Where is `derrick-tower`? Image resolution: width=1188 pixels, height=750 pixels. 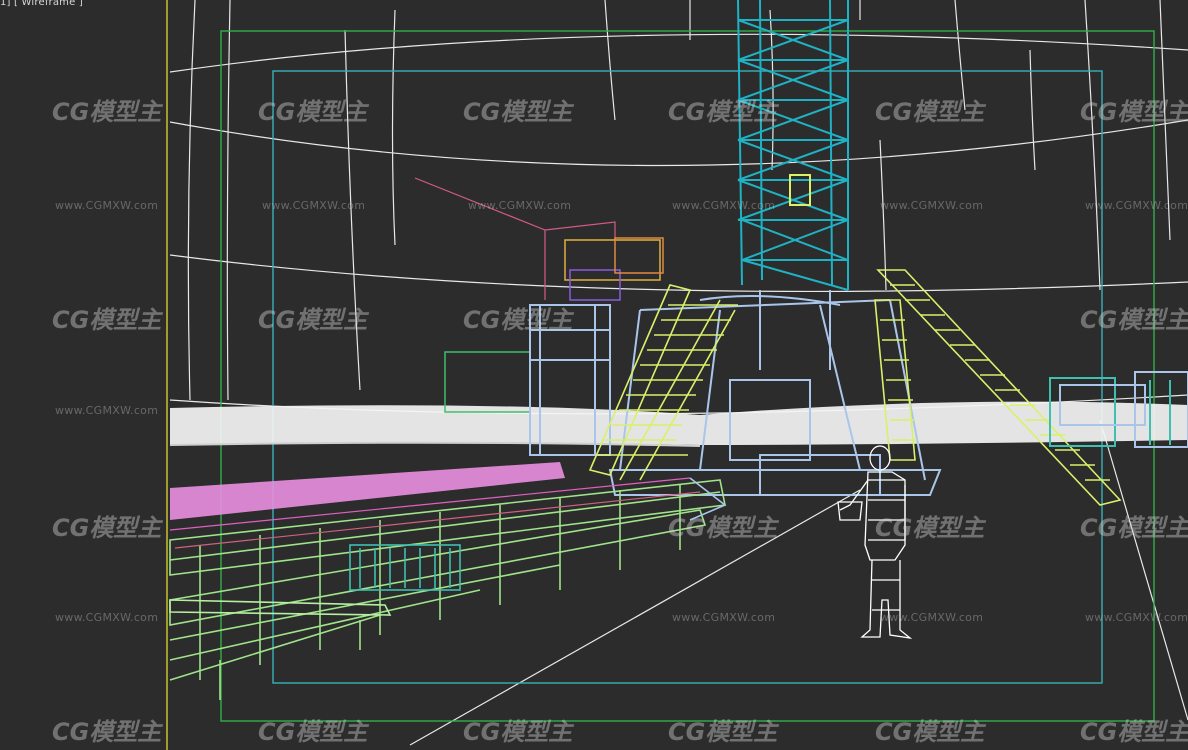
derrick-tower is located at coordinates (793, 145).